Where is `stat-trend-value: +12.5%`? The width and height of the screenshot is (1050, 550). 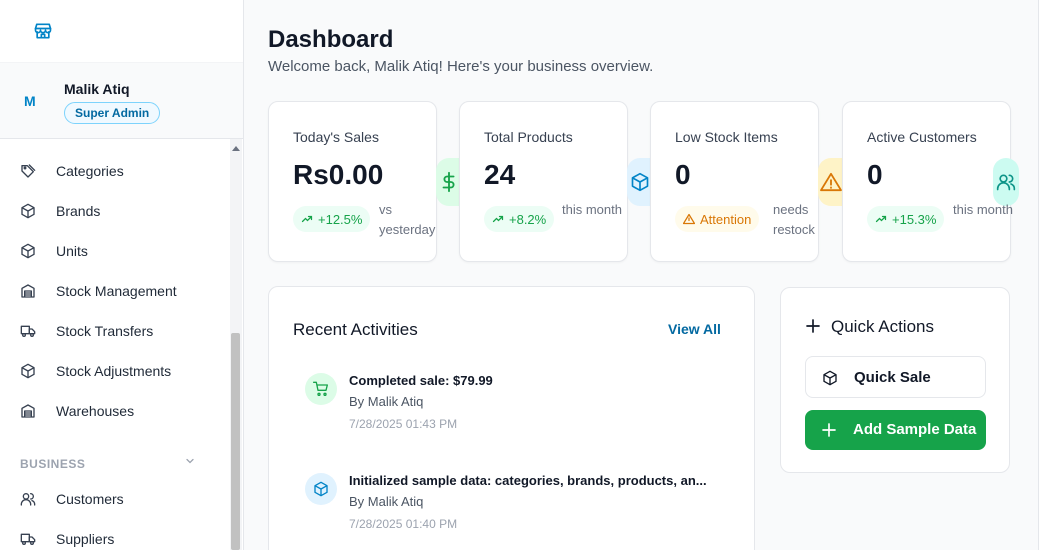
stat-trend-value: +12.5% is located at coordinates (340, 219).